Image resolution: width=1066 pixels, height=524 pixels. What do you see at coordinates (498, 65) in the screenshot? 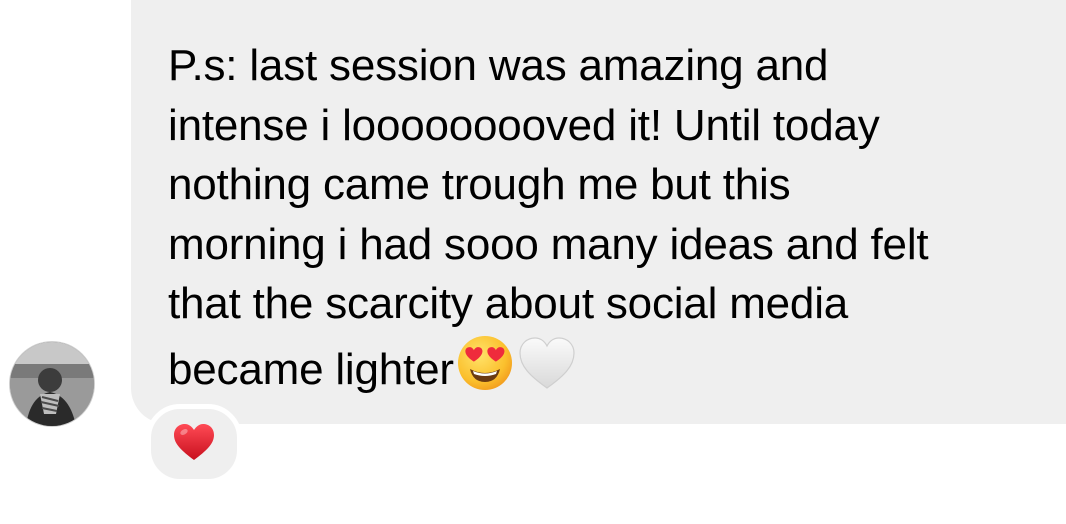
I see `message-line: P.s: last session was amazing and` at bounding box center [498, 65].